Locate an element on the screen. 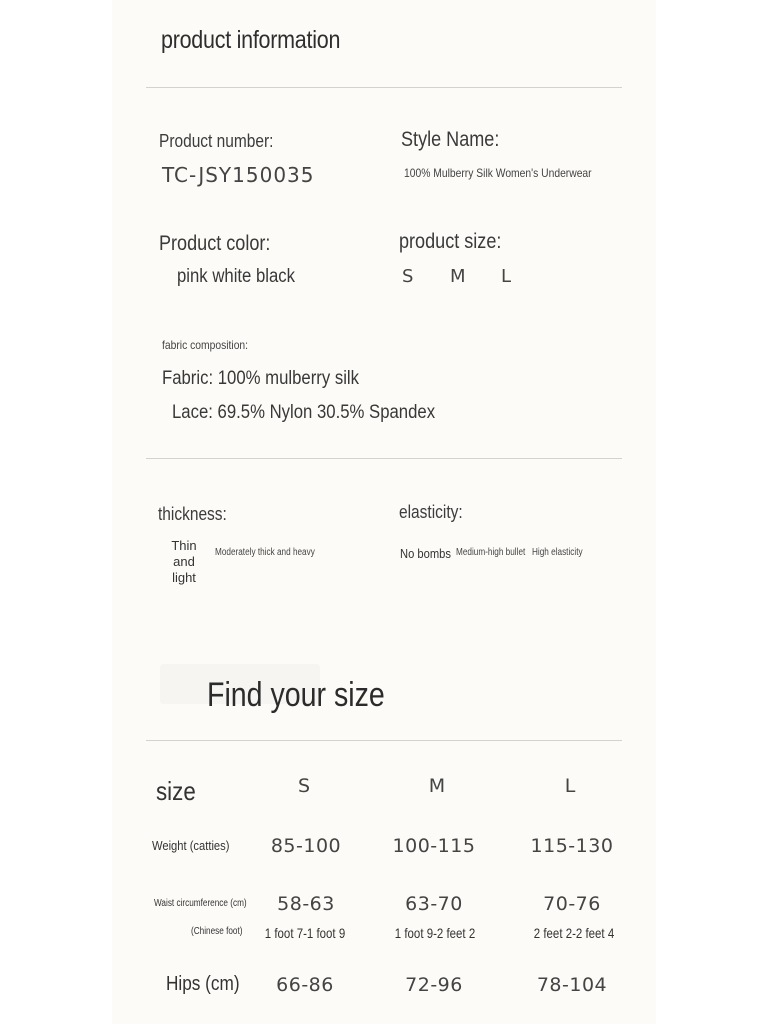  waist-feet-l-value: 2 feet 2-2 feet 4 is located at coordinates (574, 933).